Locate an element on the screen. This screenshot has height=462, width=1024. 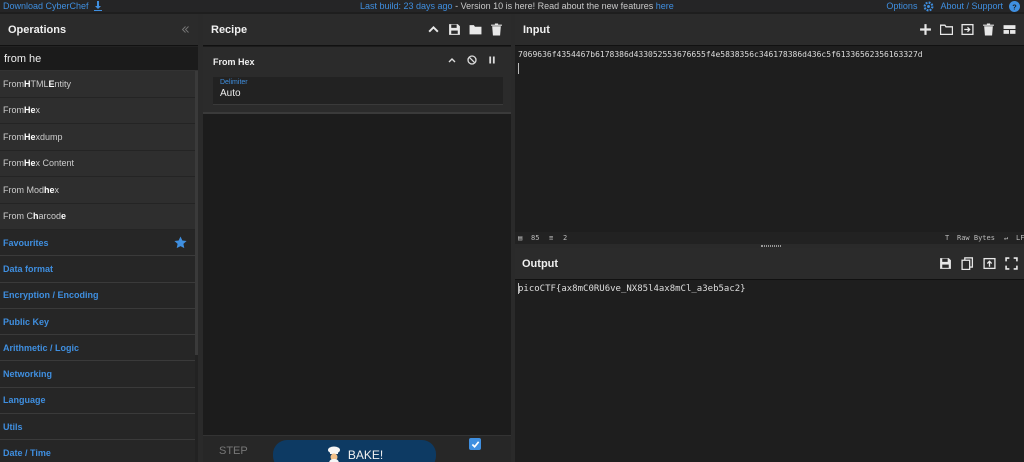
category-label: Language is located at coordinates (24, 400).